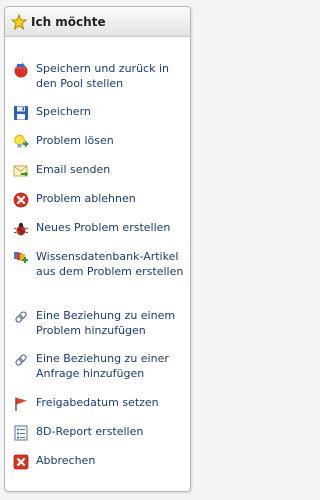 This screenshot has height=500, width=320. Describe the element at coordinates (73, 169) in the screenshot. I see `send-email-label: Email senden` at that location.